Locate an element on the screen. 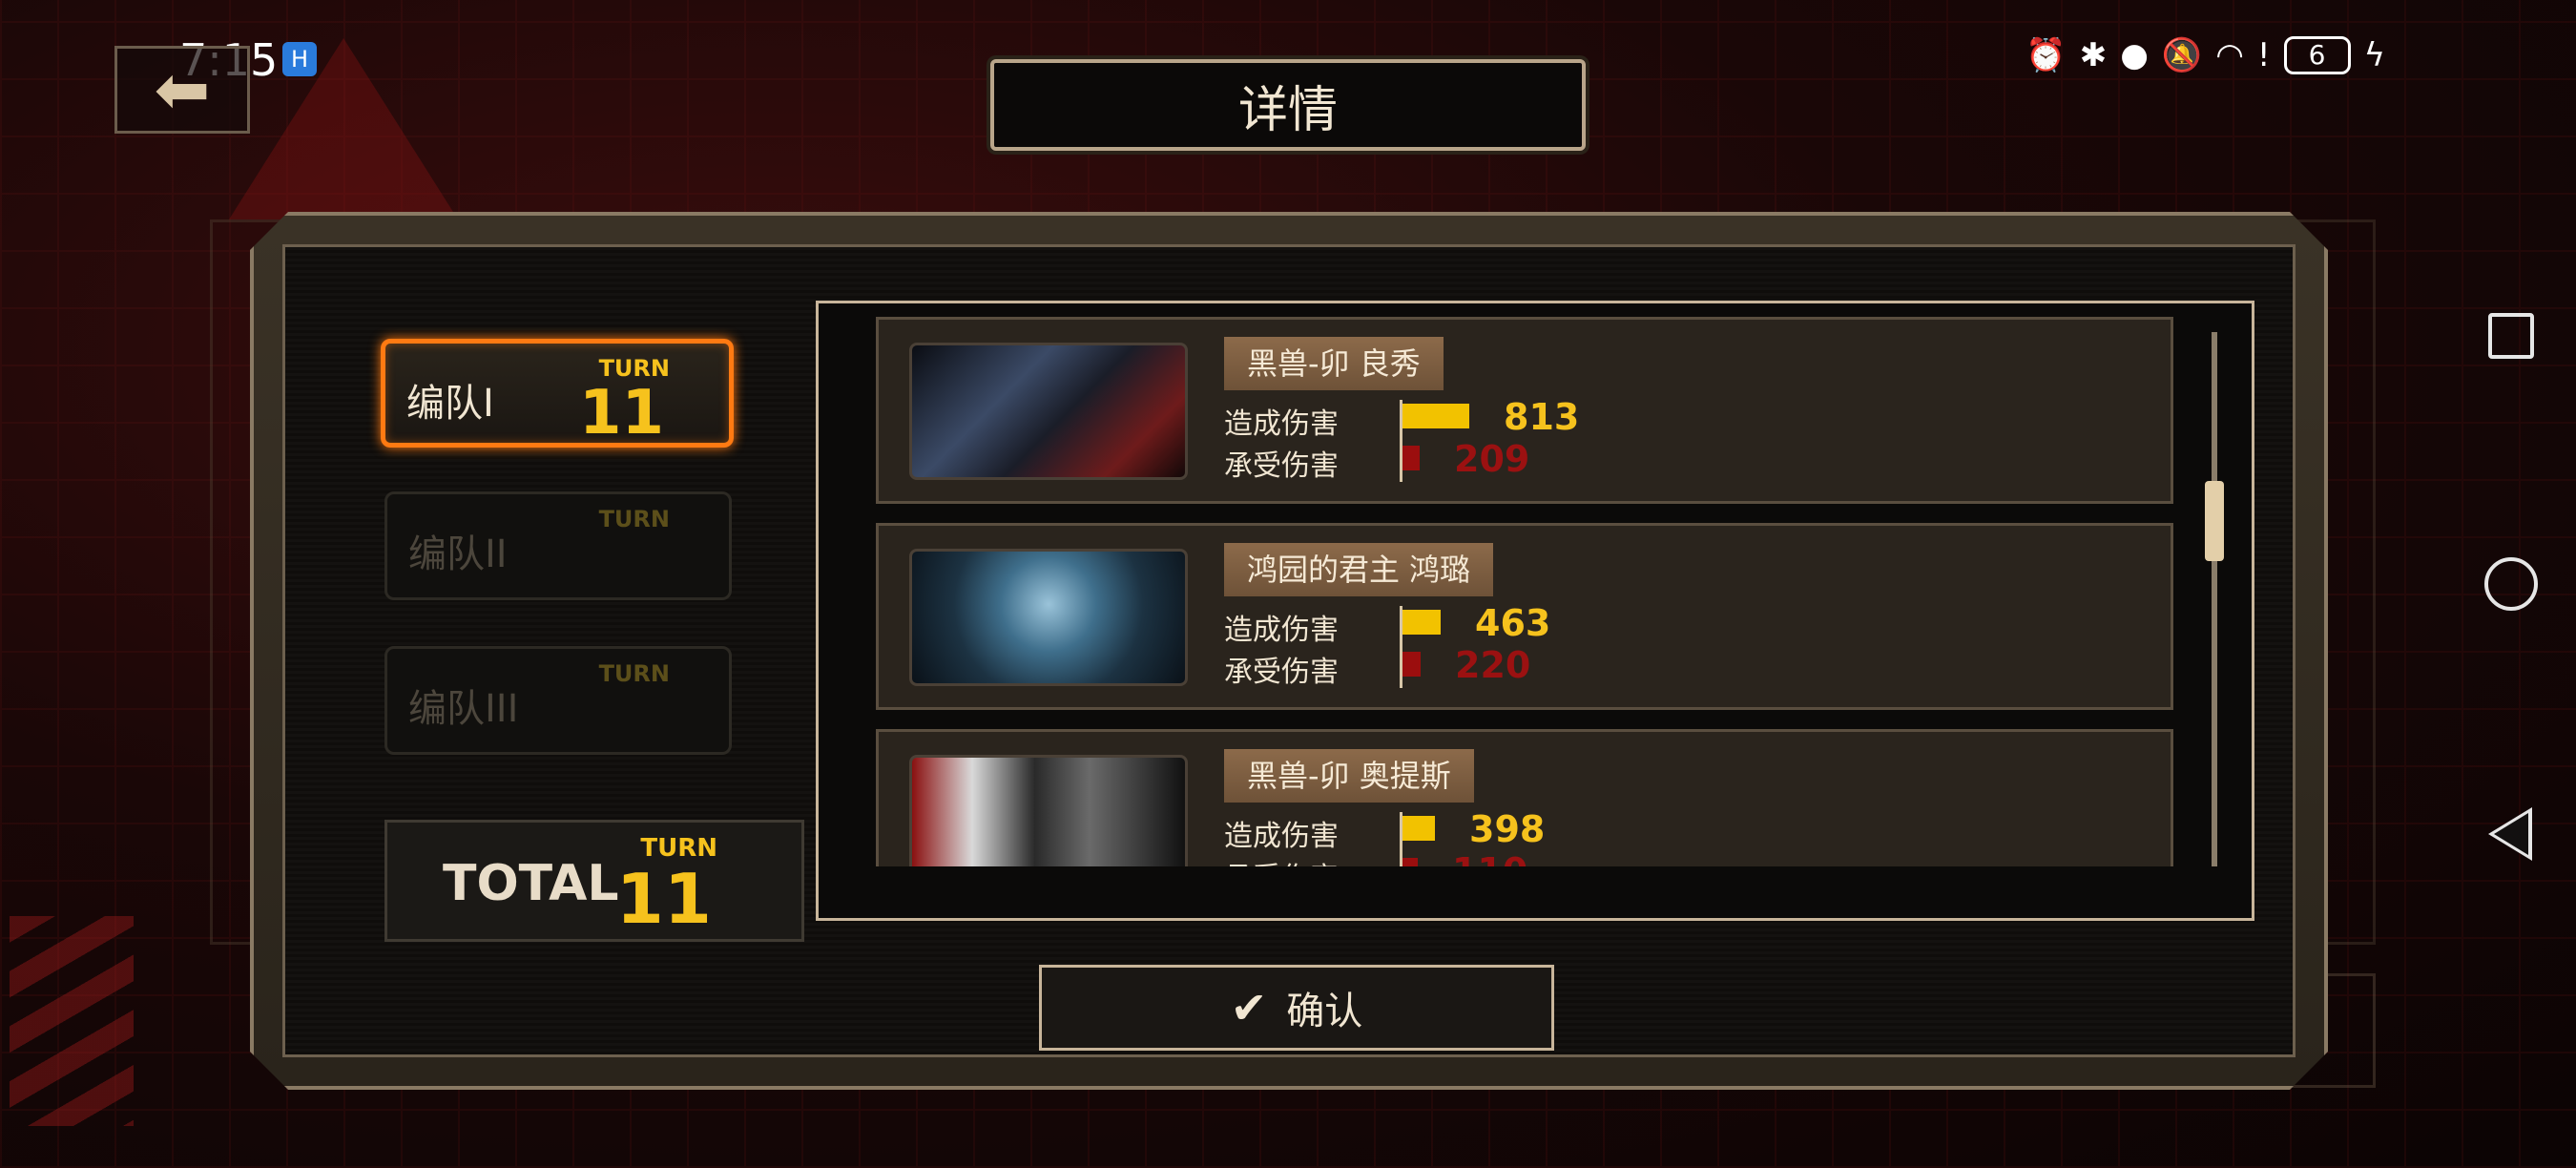  character-card: 黑兽-卯 奥提斯 造成伤害 承受伤害 398 110 is located at coordinates (1524, 797).